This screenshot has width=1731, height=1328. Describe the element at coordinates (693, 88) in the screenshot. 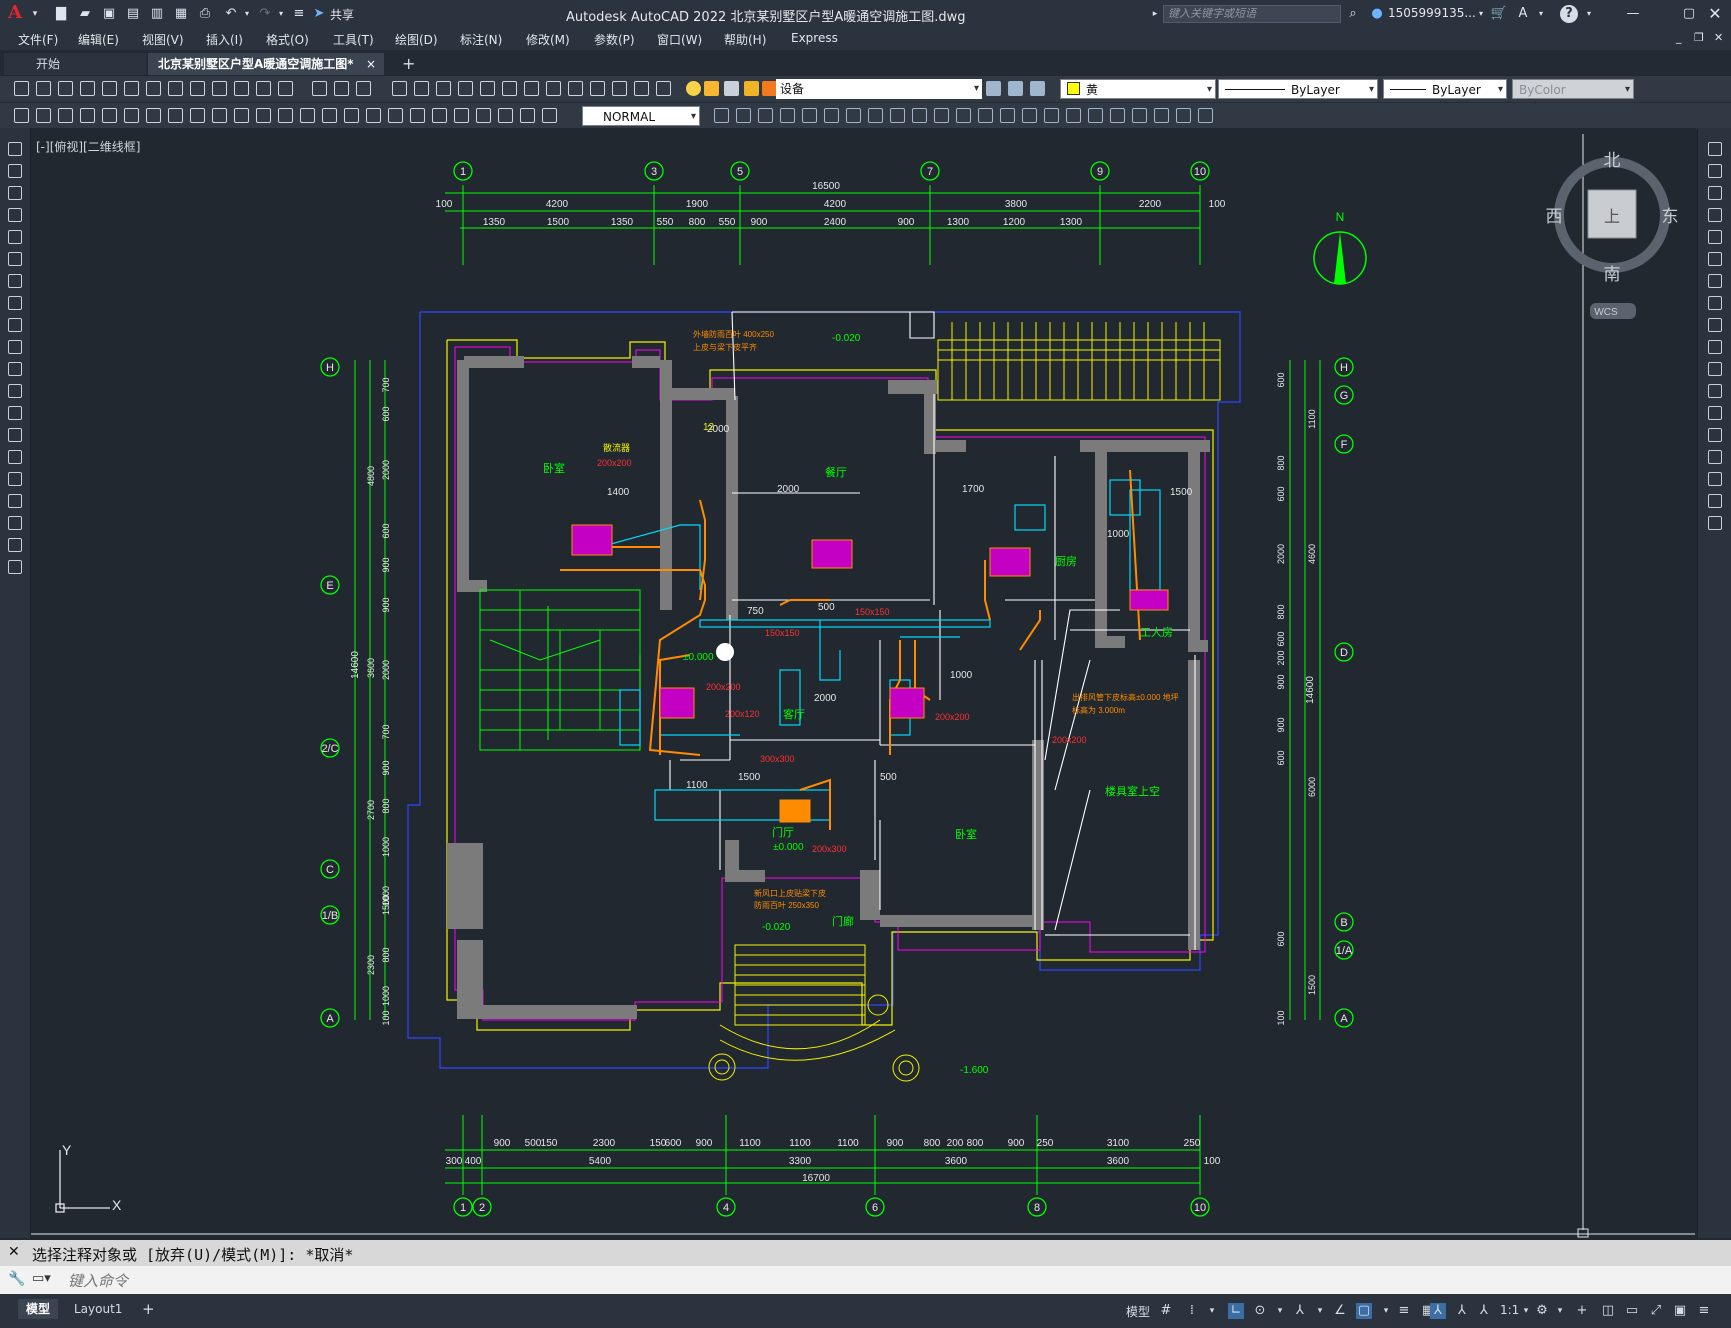

I see `layer-on-icon` at that location.